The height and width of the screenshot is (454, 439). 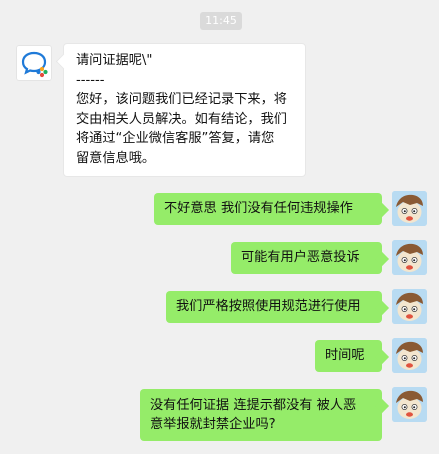 What do you see at coordinates (258, 208) in the screenshot?
I see `message-text: 不好意思 我们没有任何违规操作` at bounding box center [258, 208].